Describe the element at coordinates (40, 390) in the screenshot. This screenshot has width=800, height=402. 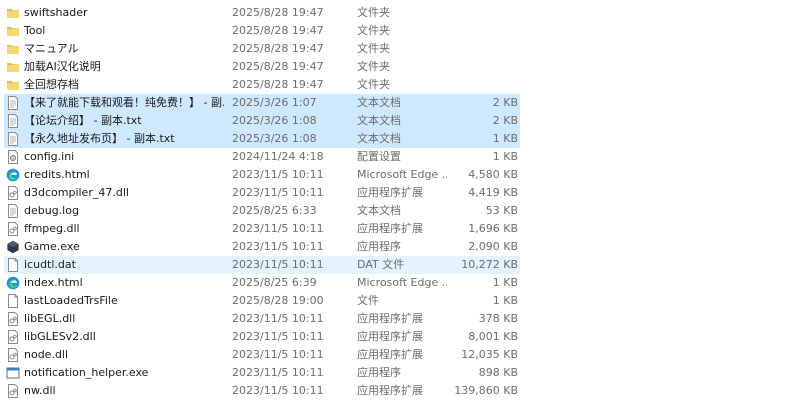
I see `file-name: nw.dll` at that location.